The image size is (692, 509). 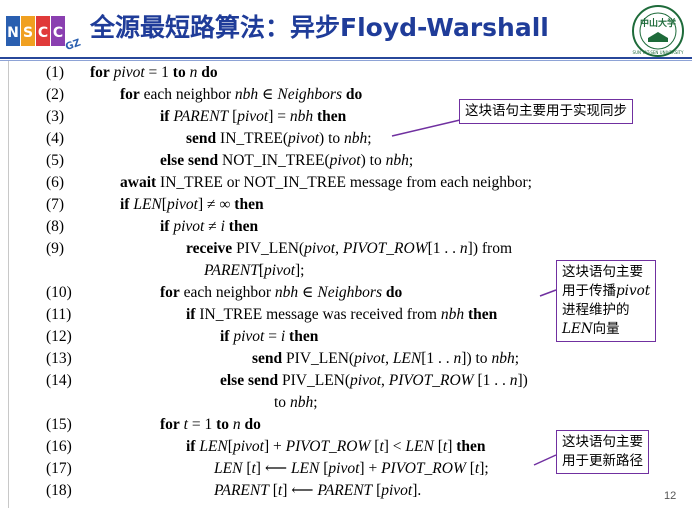 What do you see at coordinates (670, 496) in the screenshot?
I see `page-number: 12` at bounding box center [670, 496].